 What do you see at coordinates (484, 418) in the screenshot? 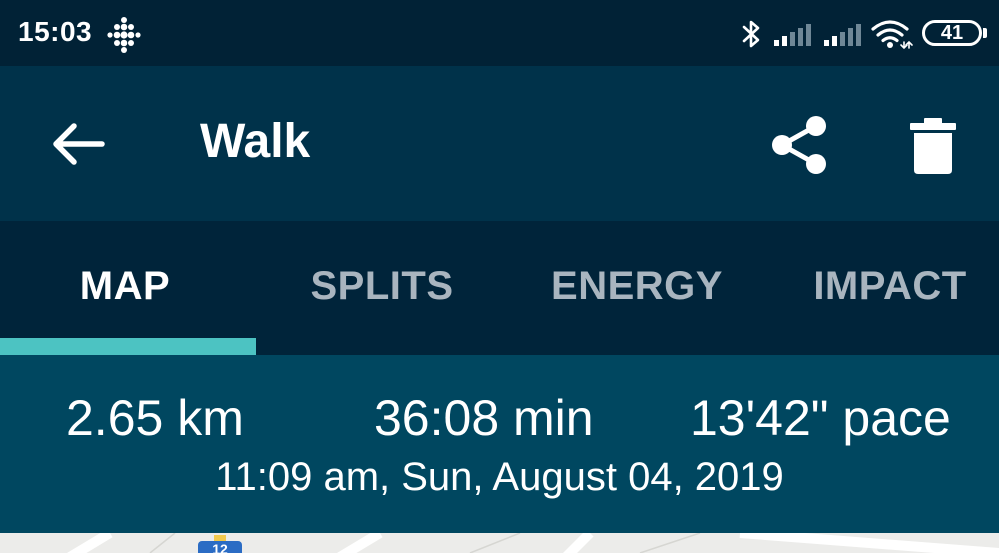
I see `duration-value: 36:08 min` at bounding box center [484, 418].